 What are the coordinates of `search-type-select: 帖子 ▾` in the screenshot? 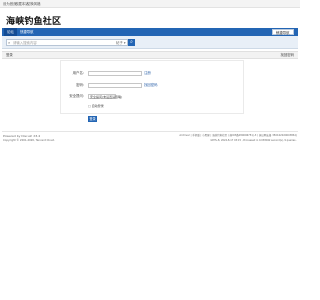 It's located at (121, 43).